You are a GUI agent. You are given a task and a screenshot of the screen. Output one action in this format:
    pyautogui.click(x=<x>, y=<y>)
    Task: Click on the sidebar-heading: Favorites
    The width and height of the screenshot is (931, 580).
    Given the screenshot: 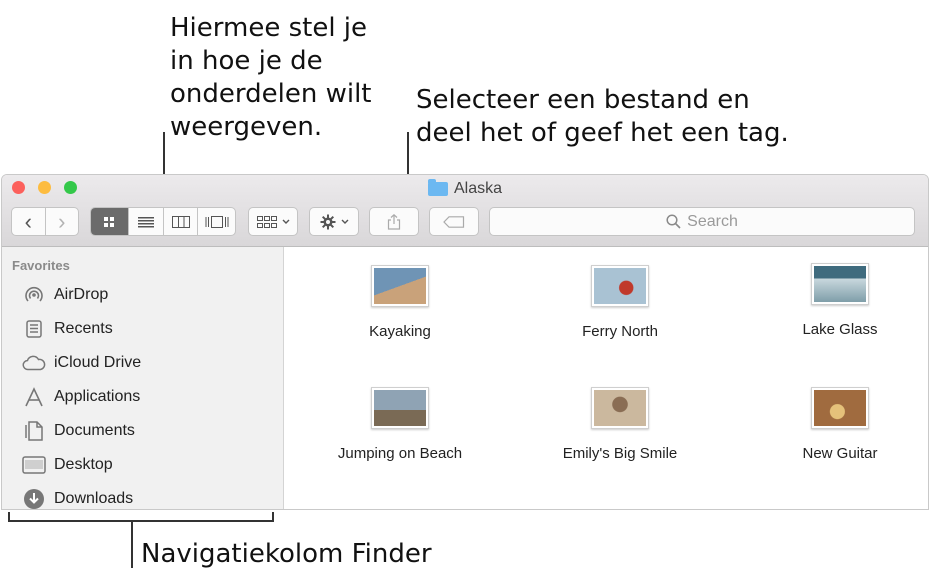 What is the action you would take?
    pyautogui.click(x=41, y=265)
    